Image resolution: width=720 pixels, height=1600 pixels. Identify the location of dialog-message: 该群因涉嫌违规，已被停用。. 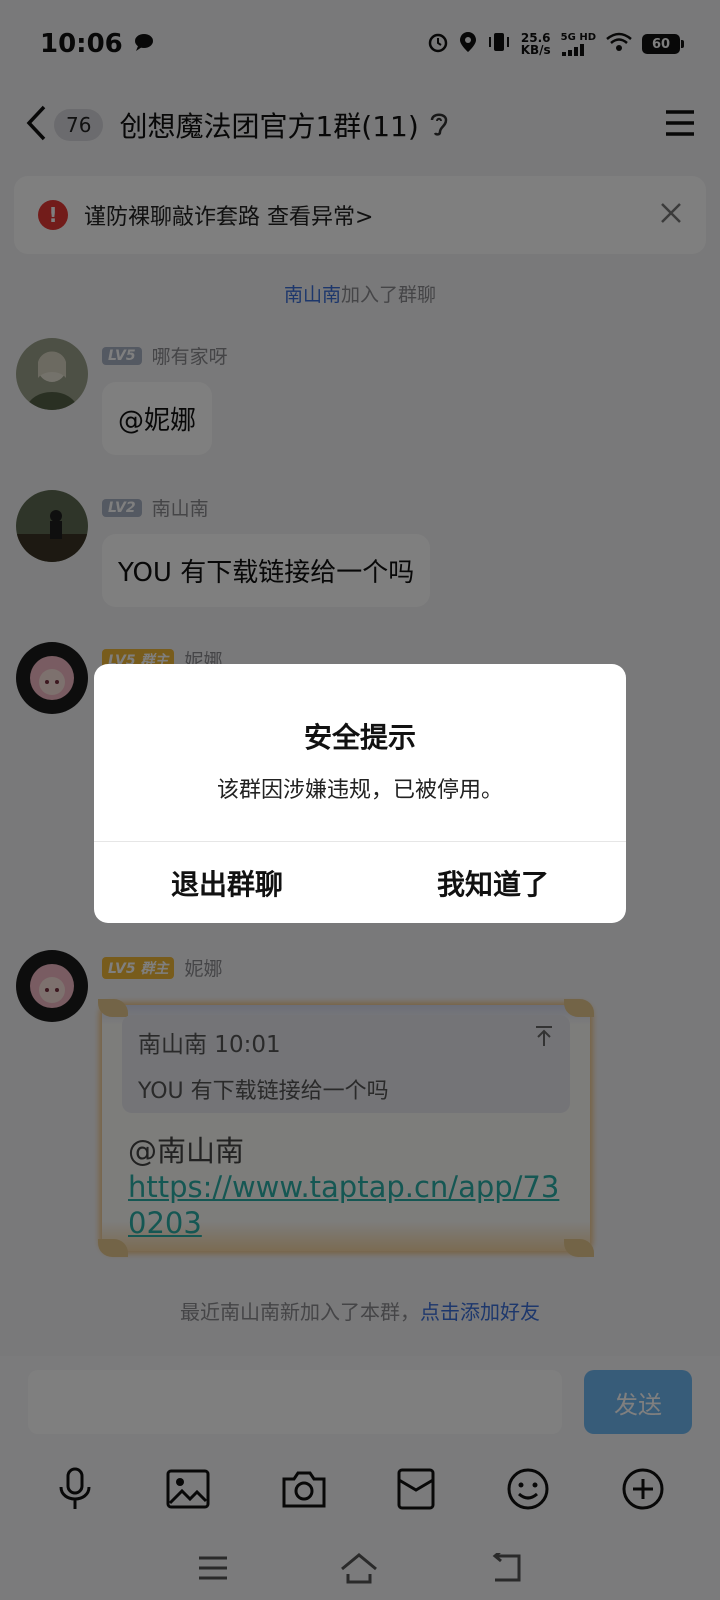
(359, 790).